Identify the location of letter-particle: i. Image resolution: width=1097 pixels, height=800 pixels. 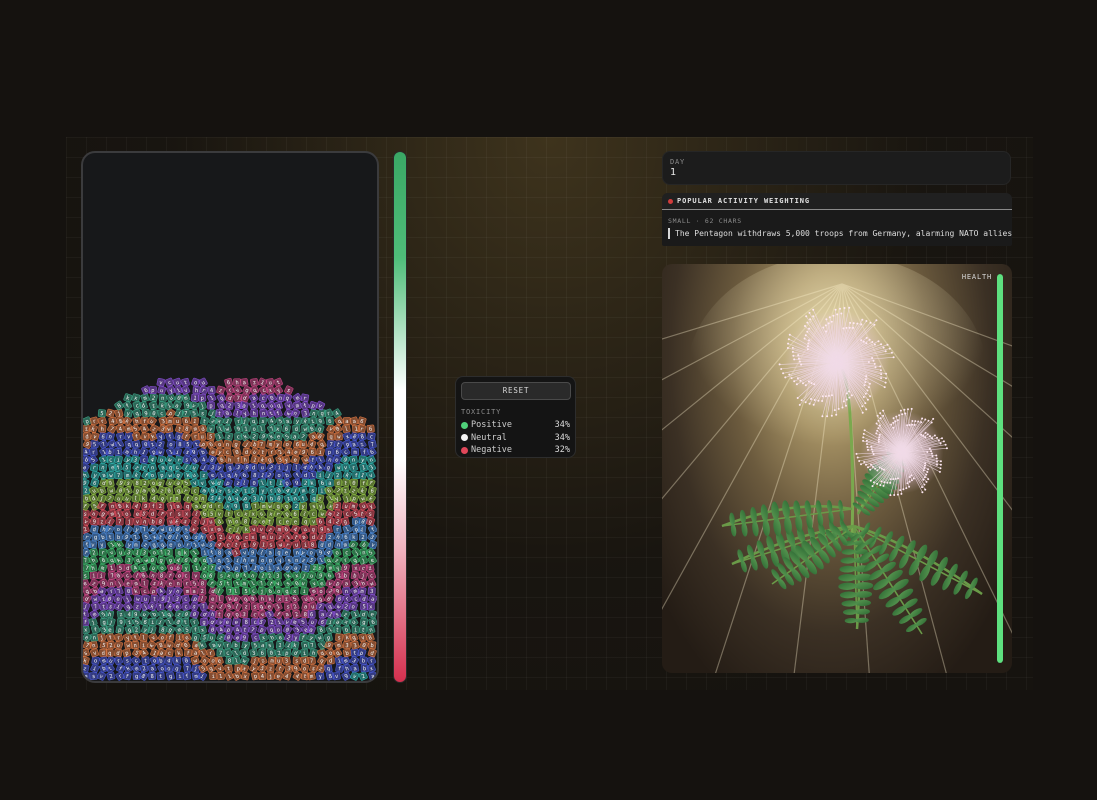
(305, 544).